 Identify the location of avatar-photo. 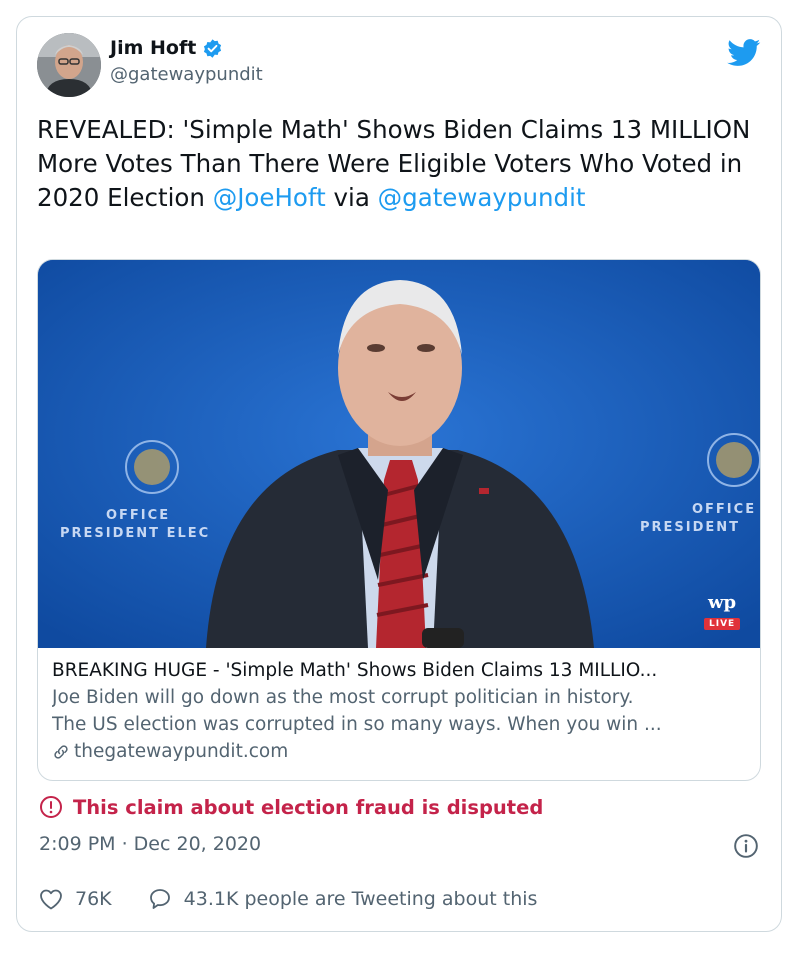
(69, 65).